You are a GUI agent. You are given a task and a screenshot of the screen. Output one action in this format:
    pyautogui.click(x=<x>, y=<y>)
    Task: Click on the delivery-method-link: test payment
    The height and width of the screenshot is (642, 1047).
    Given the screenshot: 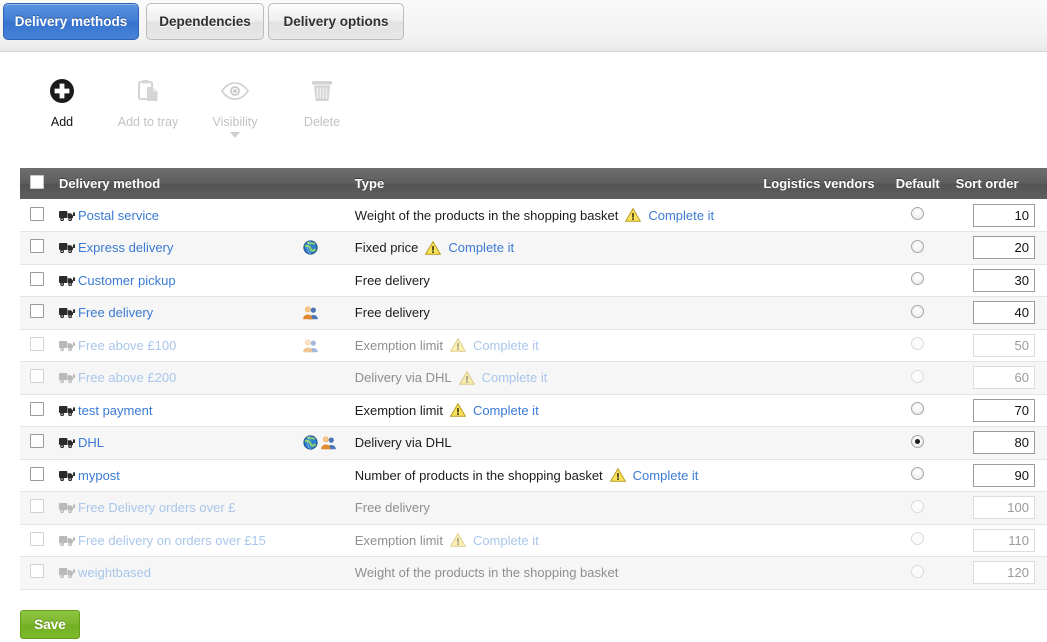 What is the action you would take?
    pyautogui.click(x=115, y=410)
    